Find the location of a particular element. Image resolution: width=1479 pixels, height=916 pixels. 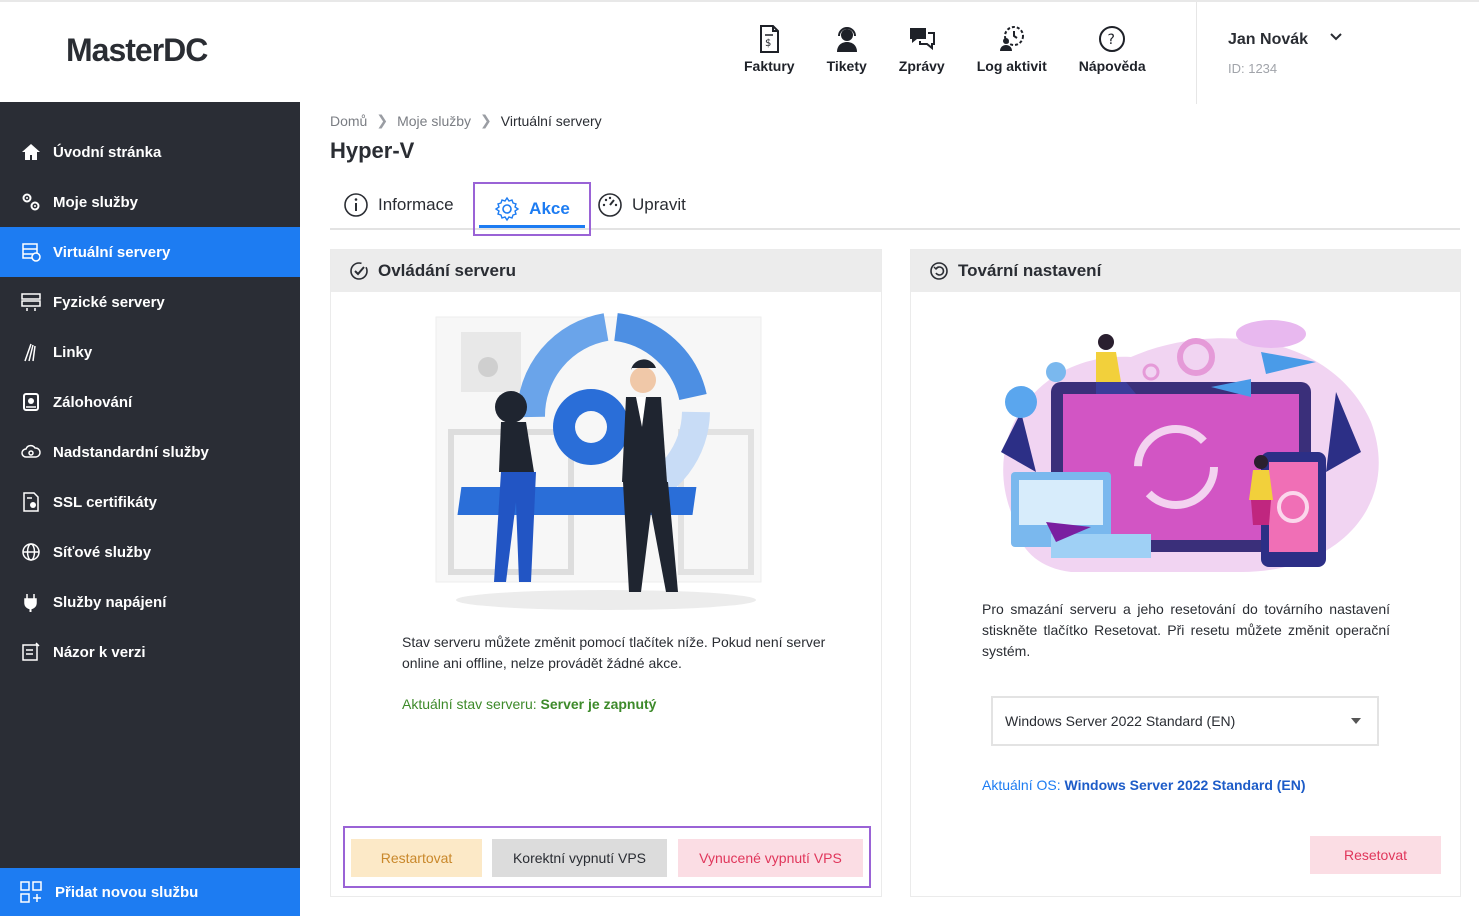

sidebar-item-ssl-certifikaty: SSL certifikáty is located at coordinates (150, 502).